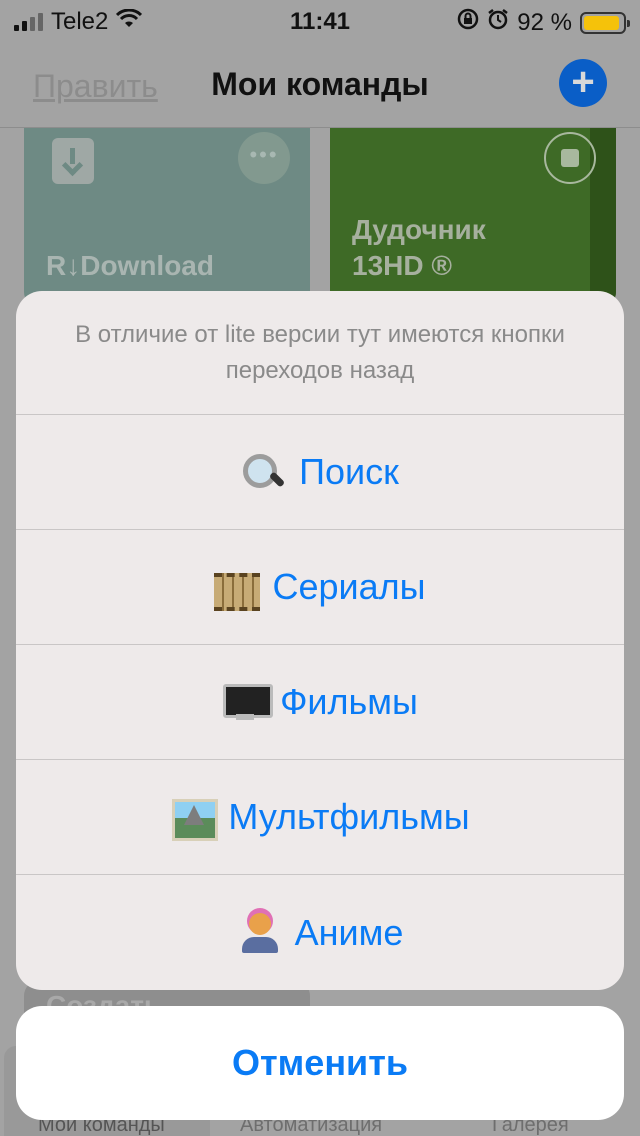 This screenshot has height=1136, width=640. Describe the element at coordinates (73, 161) in the screenshot. I see `download-icon` at that location.